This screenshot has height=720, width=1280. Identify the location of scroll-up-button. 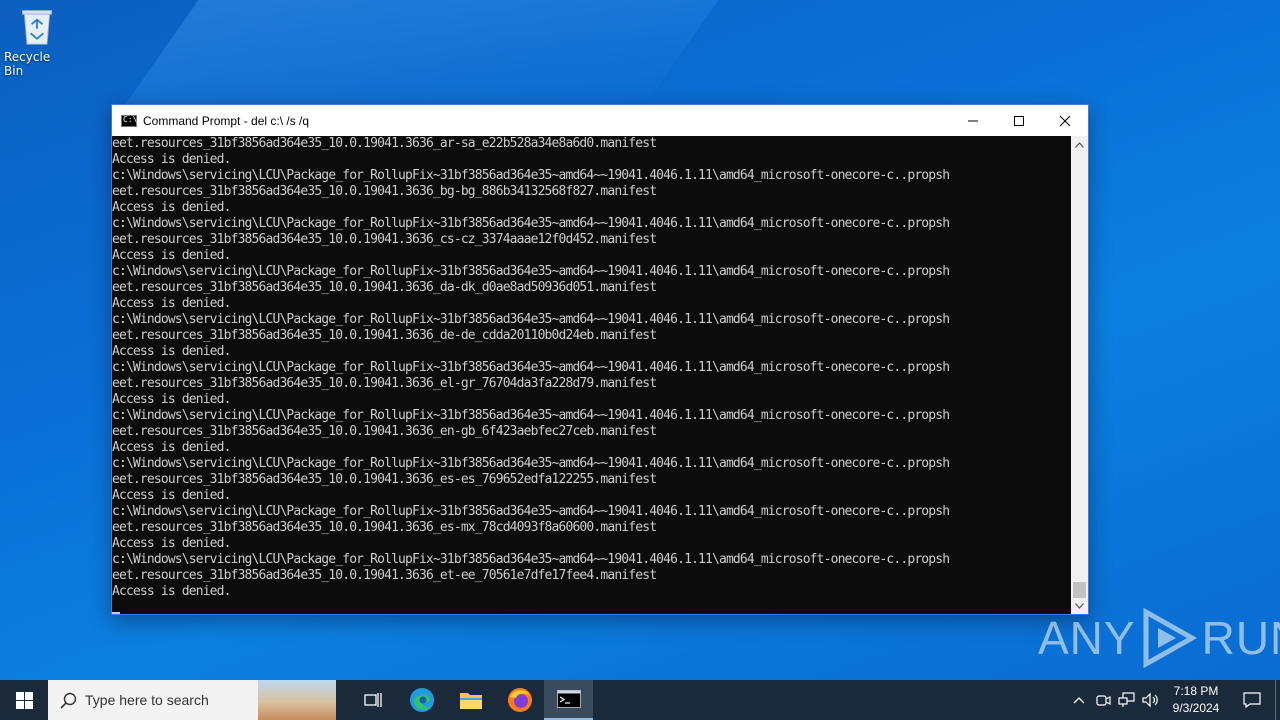
(1079, 144).